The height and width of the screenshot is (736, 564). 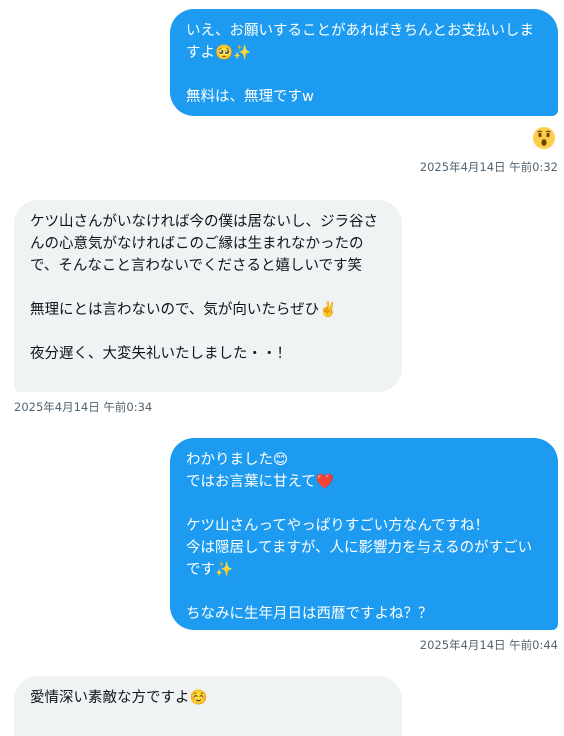 What do you see at coordinates (488, 645) in the screenshot?
I see `message-timestamp: 2025年4月14日 午前0:44` at bounding box center [488, 645].